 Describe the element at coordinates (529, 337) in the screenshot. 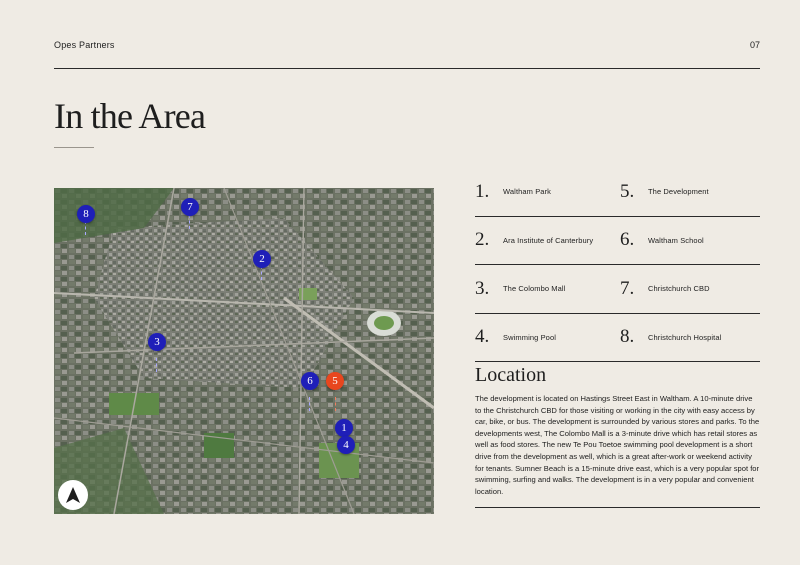

I see `place-name: Swimming Pool` at that location.